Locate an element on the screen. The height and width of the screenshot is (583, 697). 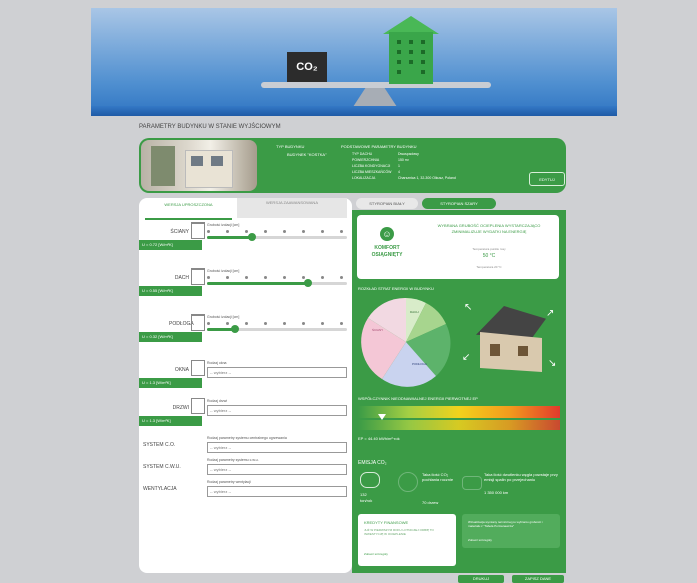
partition-name: PODŁOGA is located at coordinates (181, 324).